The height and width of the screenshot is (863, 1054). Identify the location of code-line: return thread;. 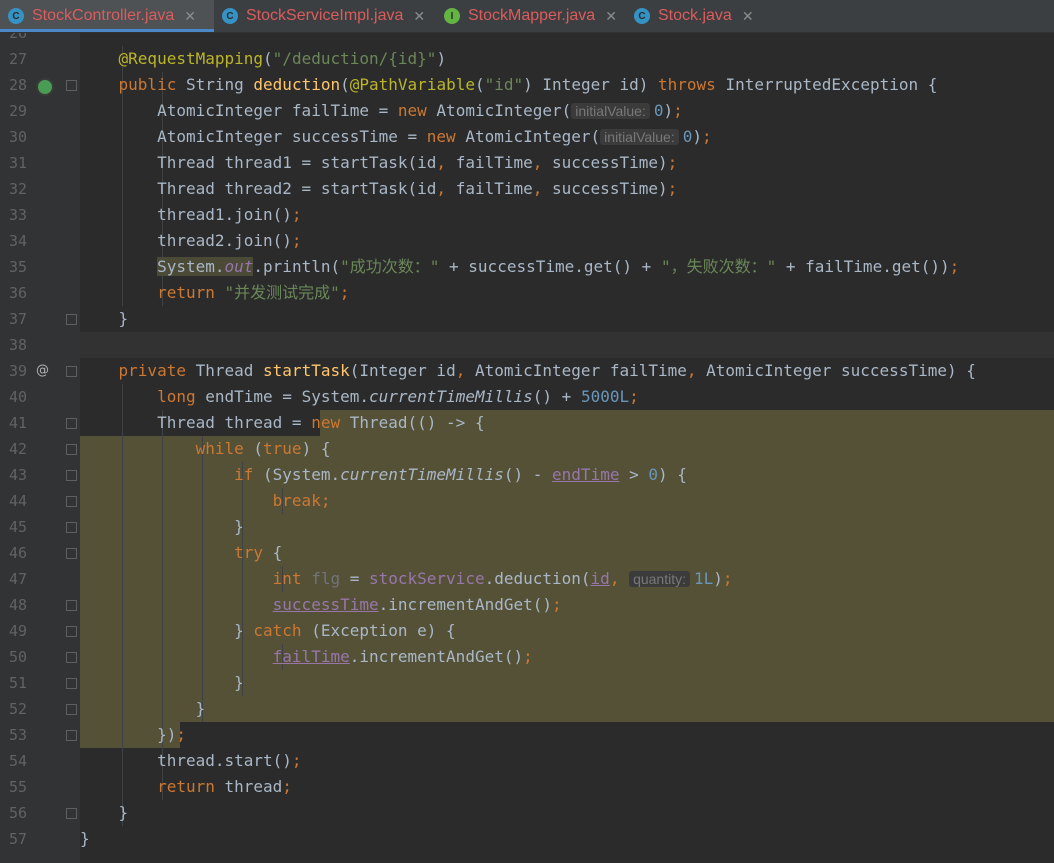
(186, 787).